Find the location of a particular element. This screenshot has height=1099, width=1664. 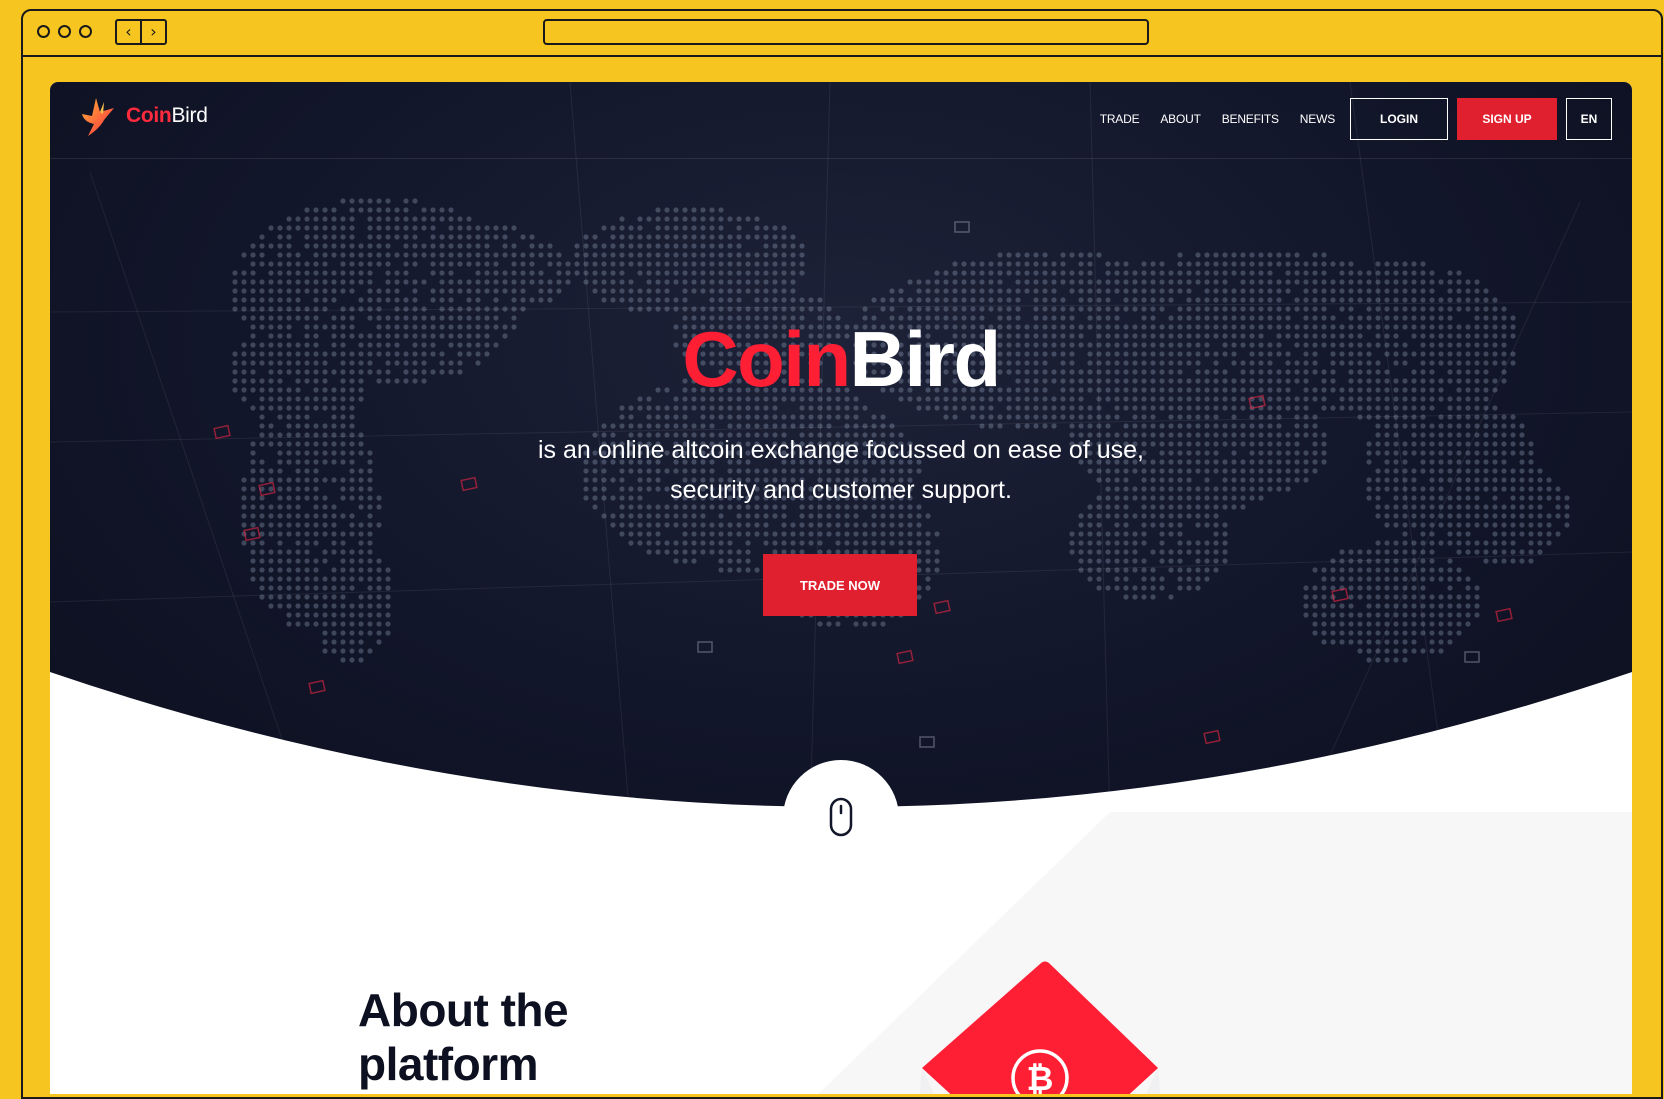

history-navigation: ‹ › is located at coordinates (141, 32).